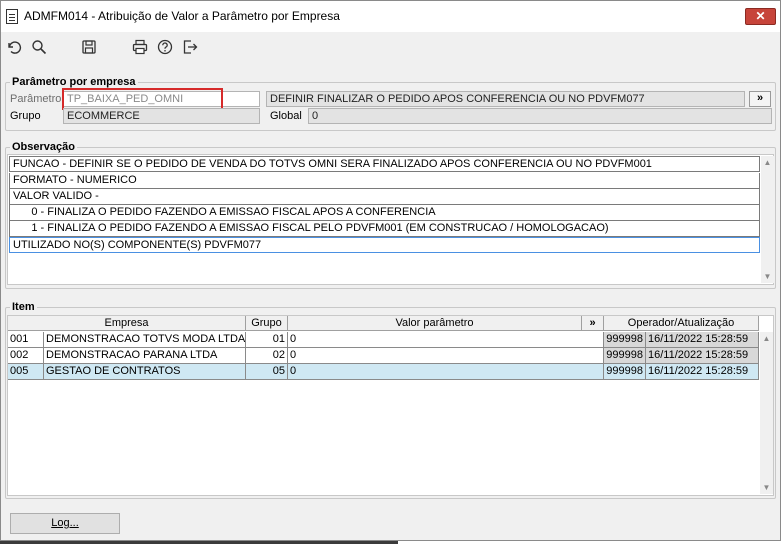  What do you see at coordinates (74, 82) in the screenshot?
I see `param-section-title: Parâmetro por empresa` at bounding box center [74, 82].